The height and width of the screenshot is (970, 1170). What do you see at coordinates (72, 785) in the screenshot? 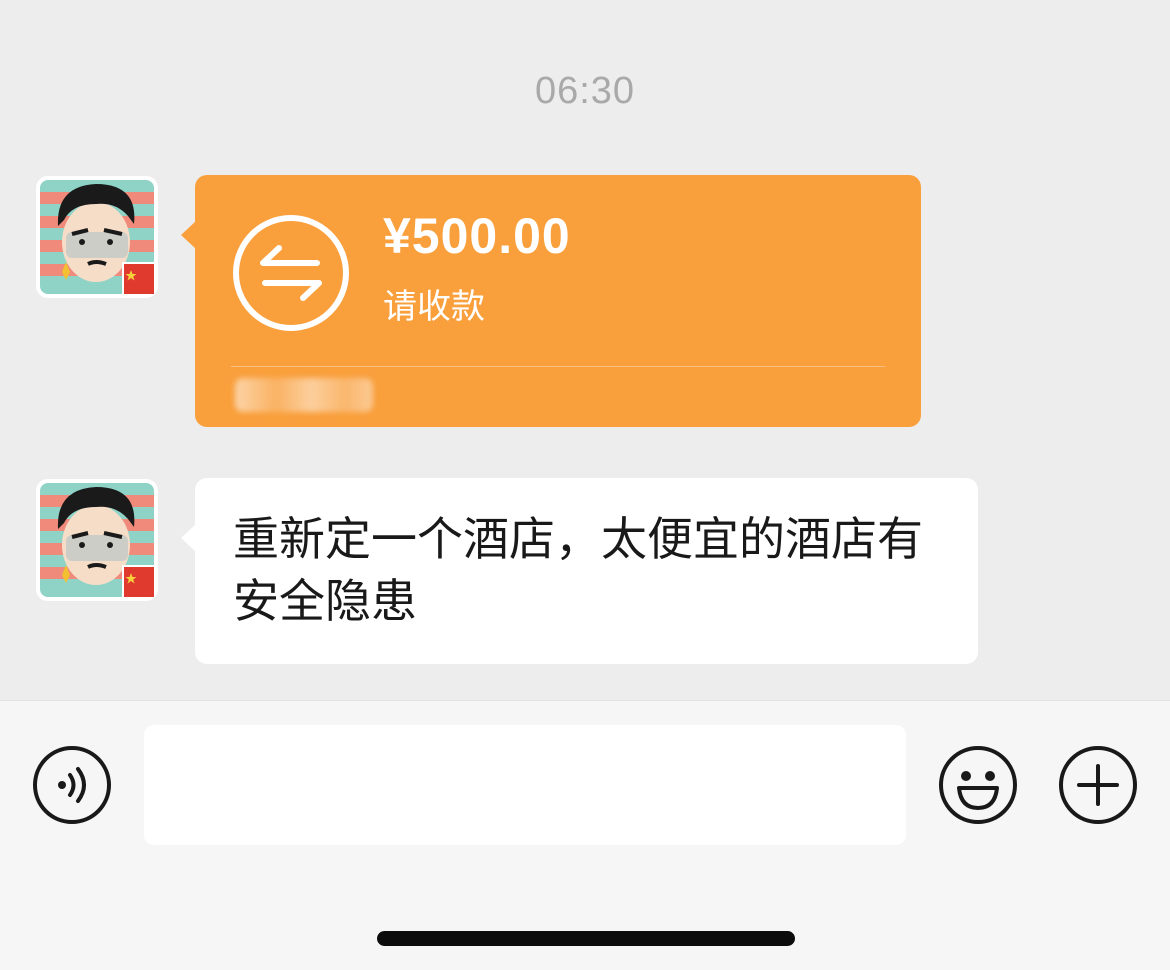
I see `voice-icon` at bounding box center [72, 785].